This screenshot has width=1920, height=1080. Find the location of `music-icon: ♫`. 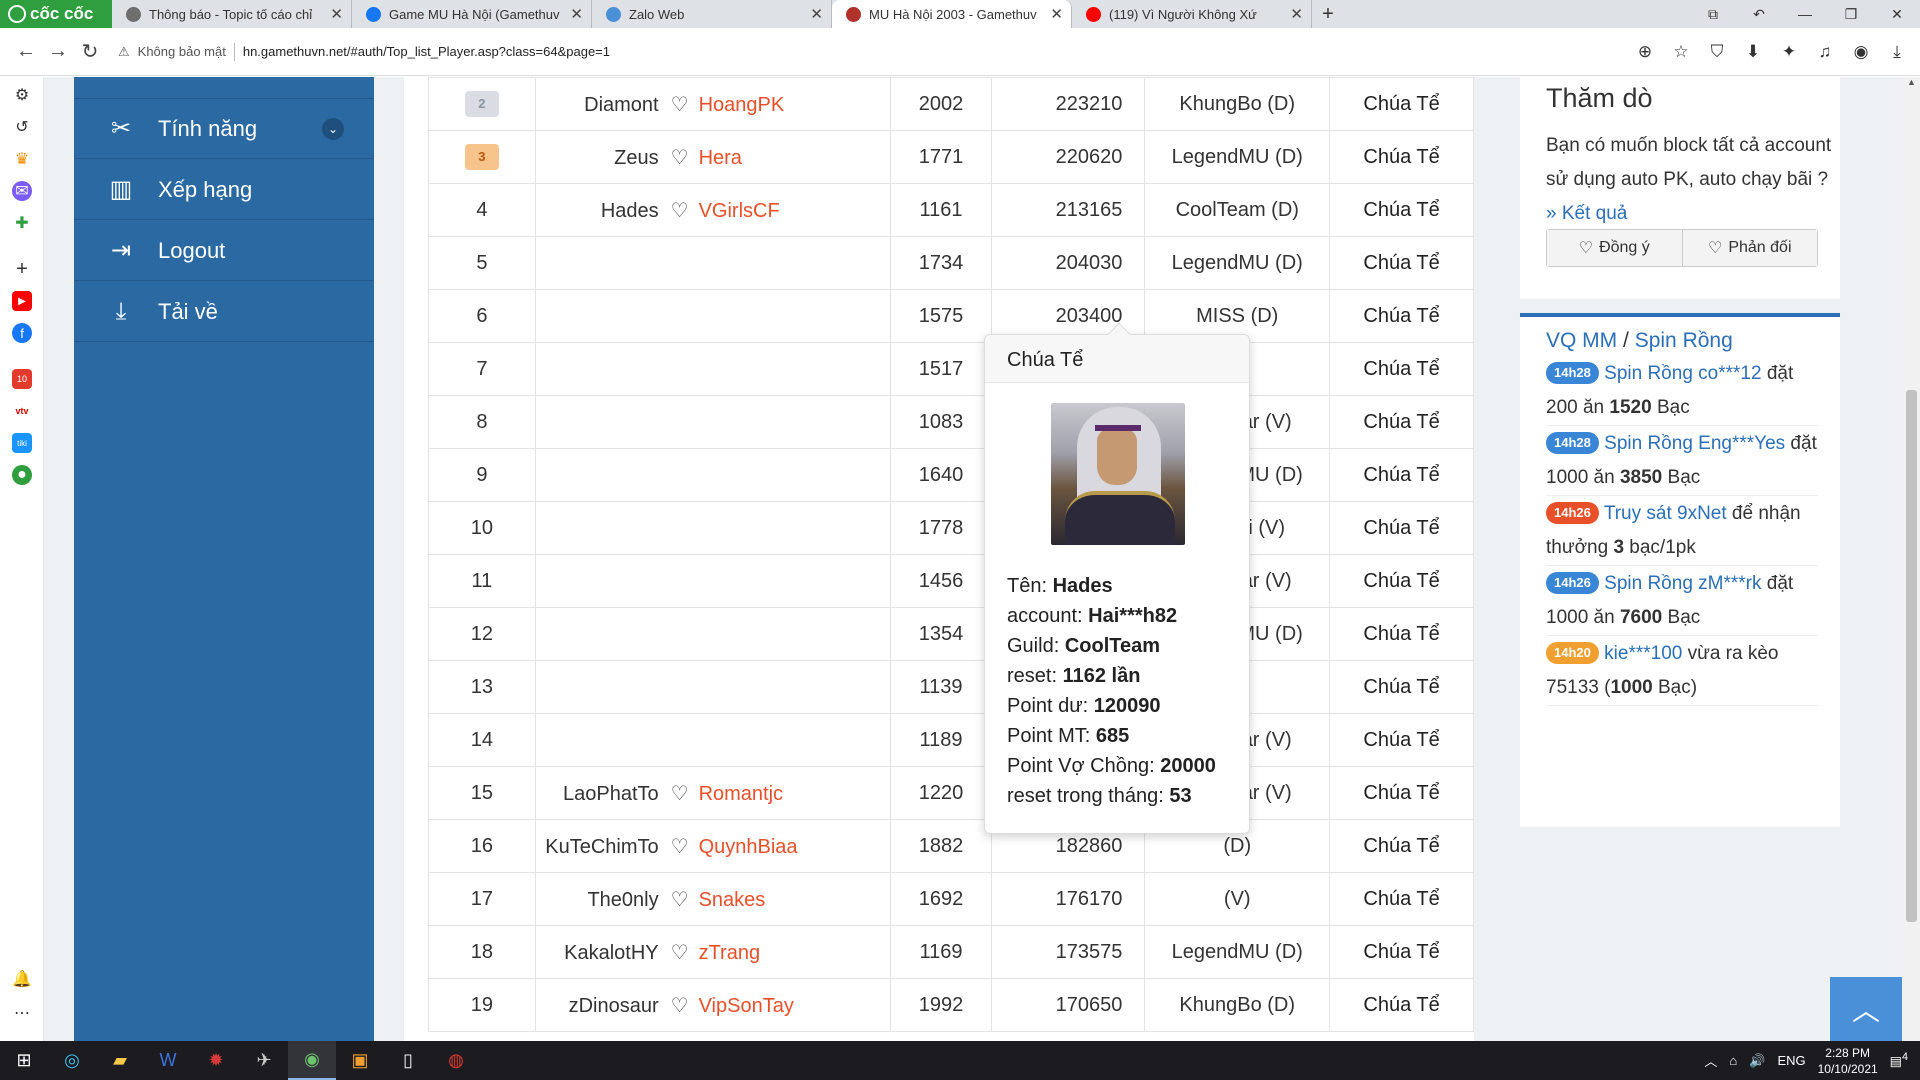

music-icon: ♫ is located at coordinates (1825, 52).